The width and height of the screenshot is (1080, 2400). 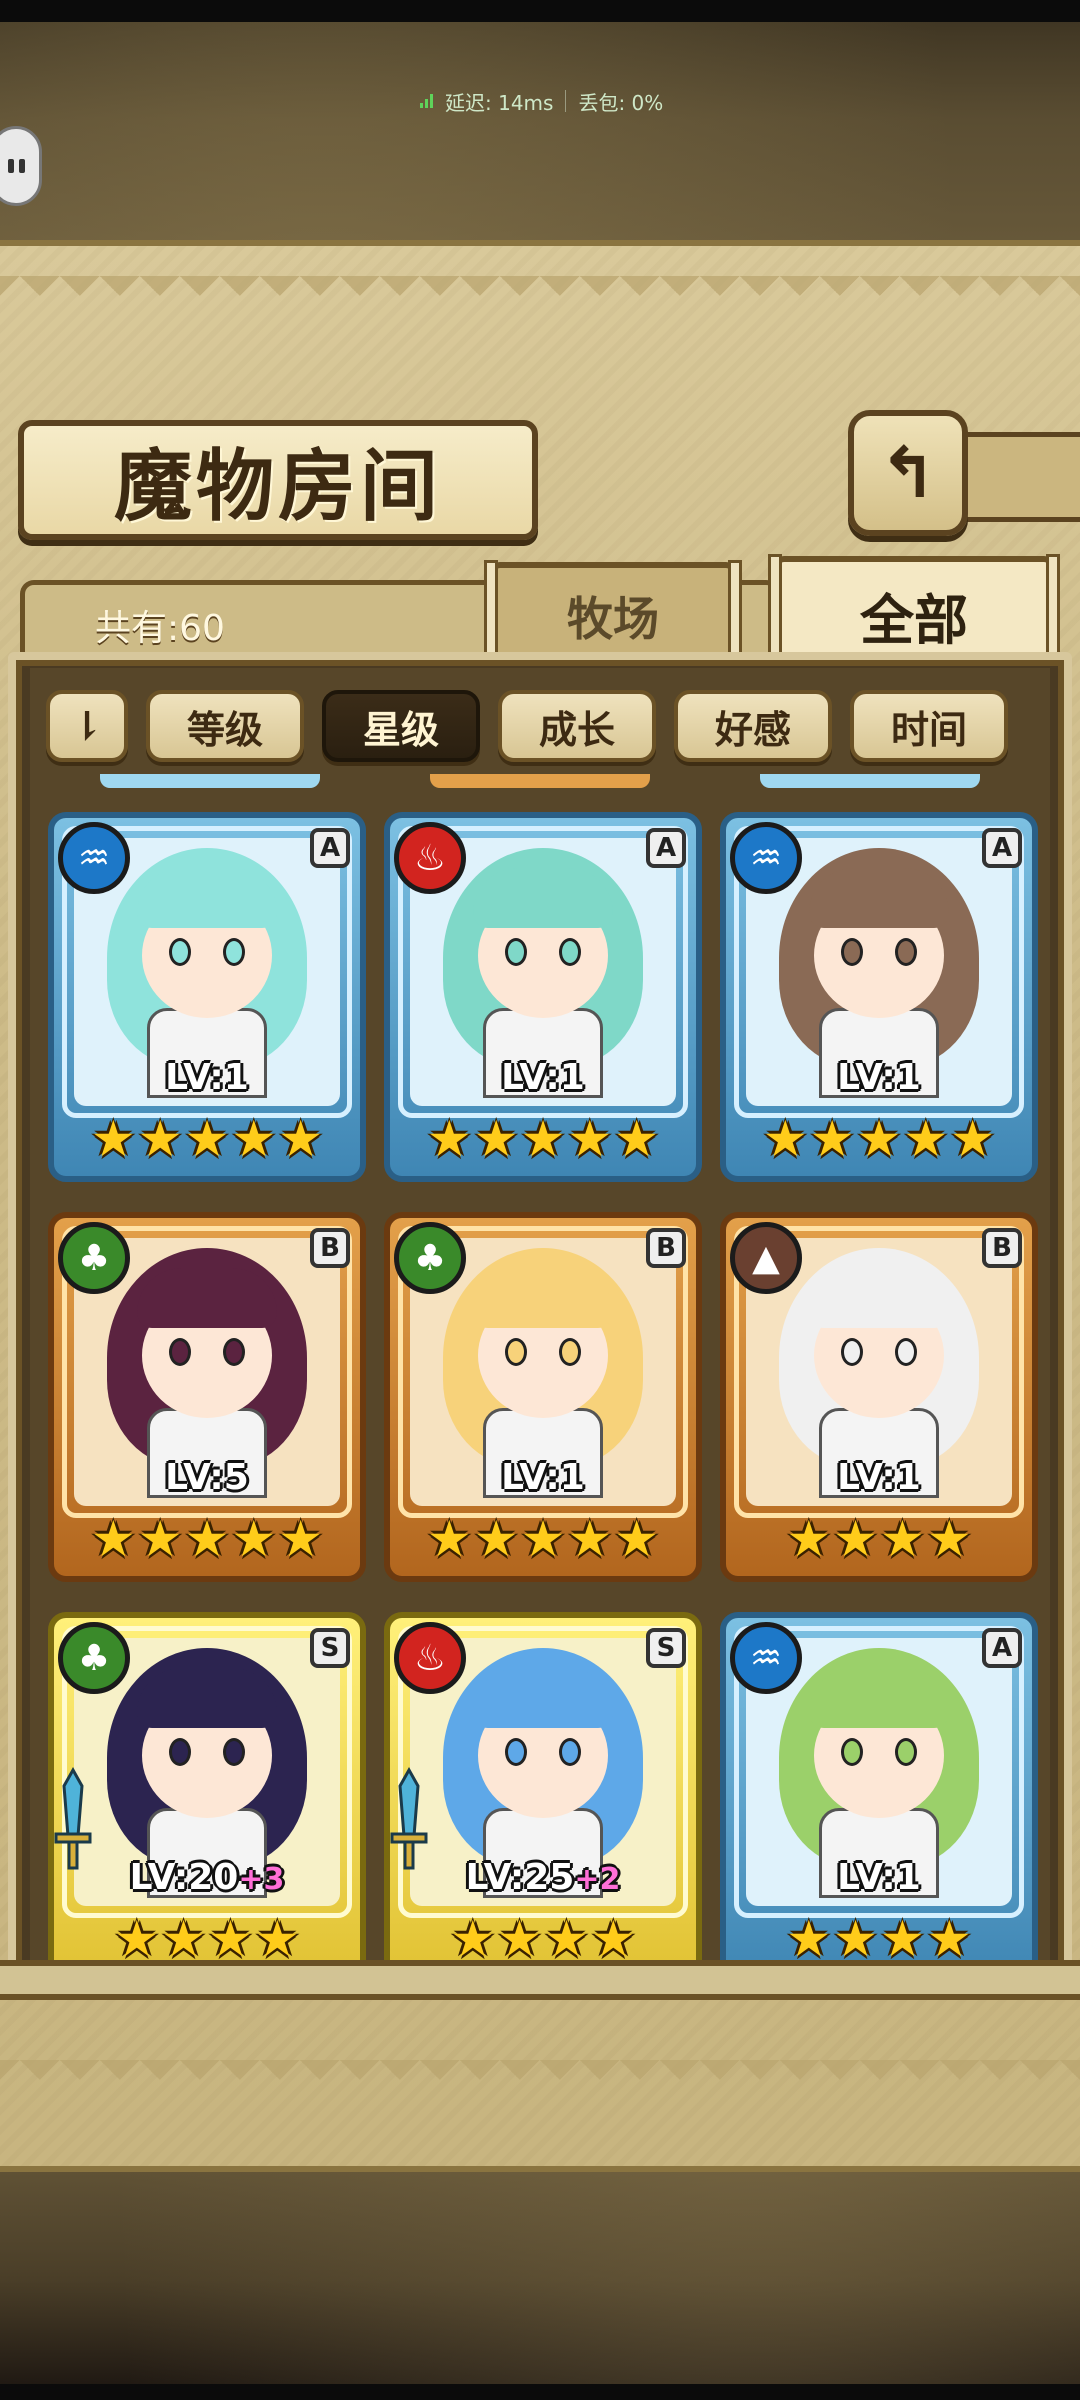 What do you see at coordinates (752, 729) in the screenshot?
I see `sort-label: 好感` at bounding box center [752, 729].